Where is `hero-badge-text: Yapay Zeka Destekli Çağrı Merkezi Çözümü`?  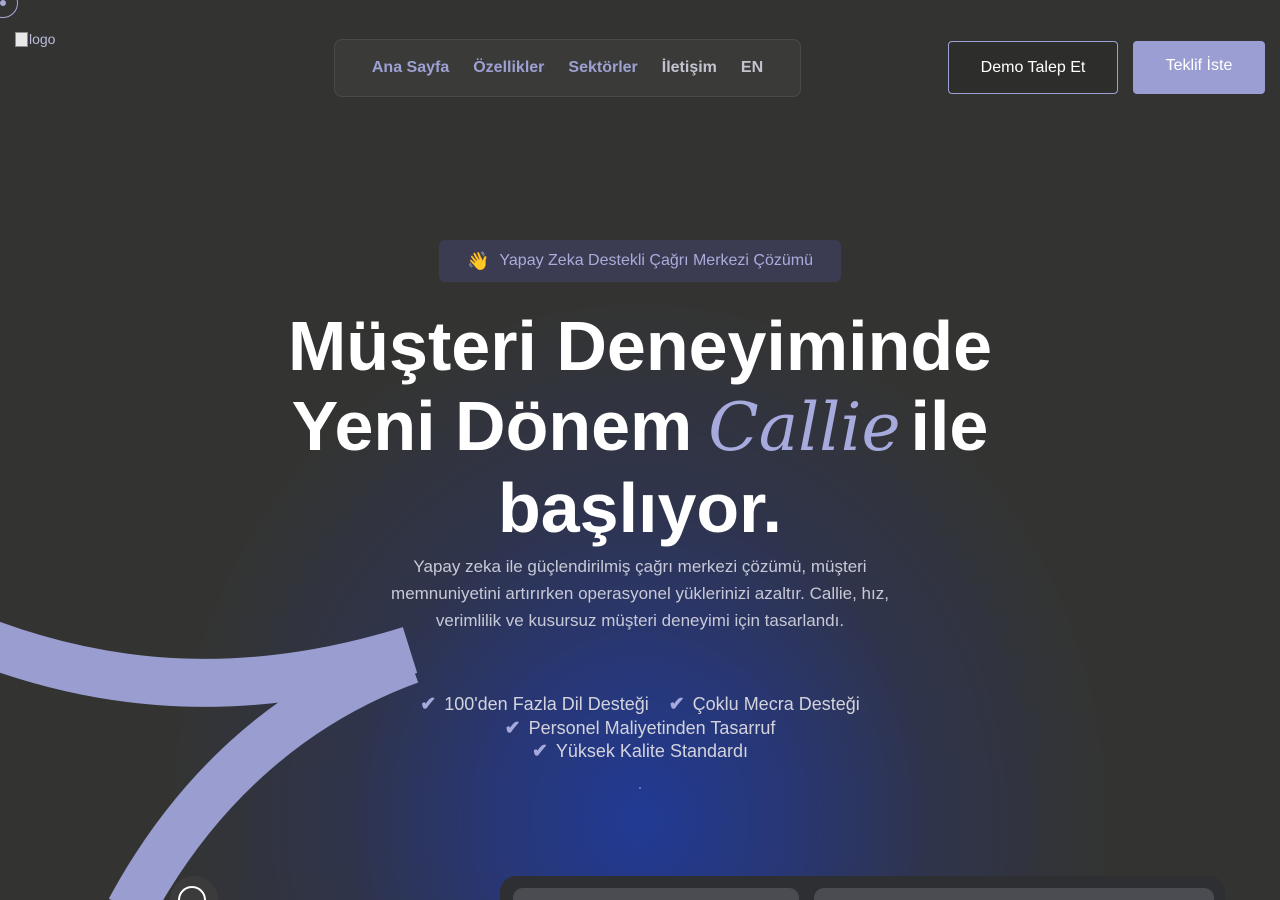 hero-badge-text: Yapay Zeka Destekli Çağrı Merkezi Çözümü is located at coordinates (656, 260).